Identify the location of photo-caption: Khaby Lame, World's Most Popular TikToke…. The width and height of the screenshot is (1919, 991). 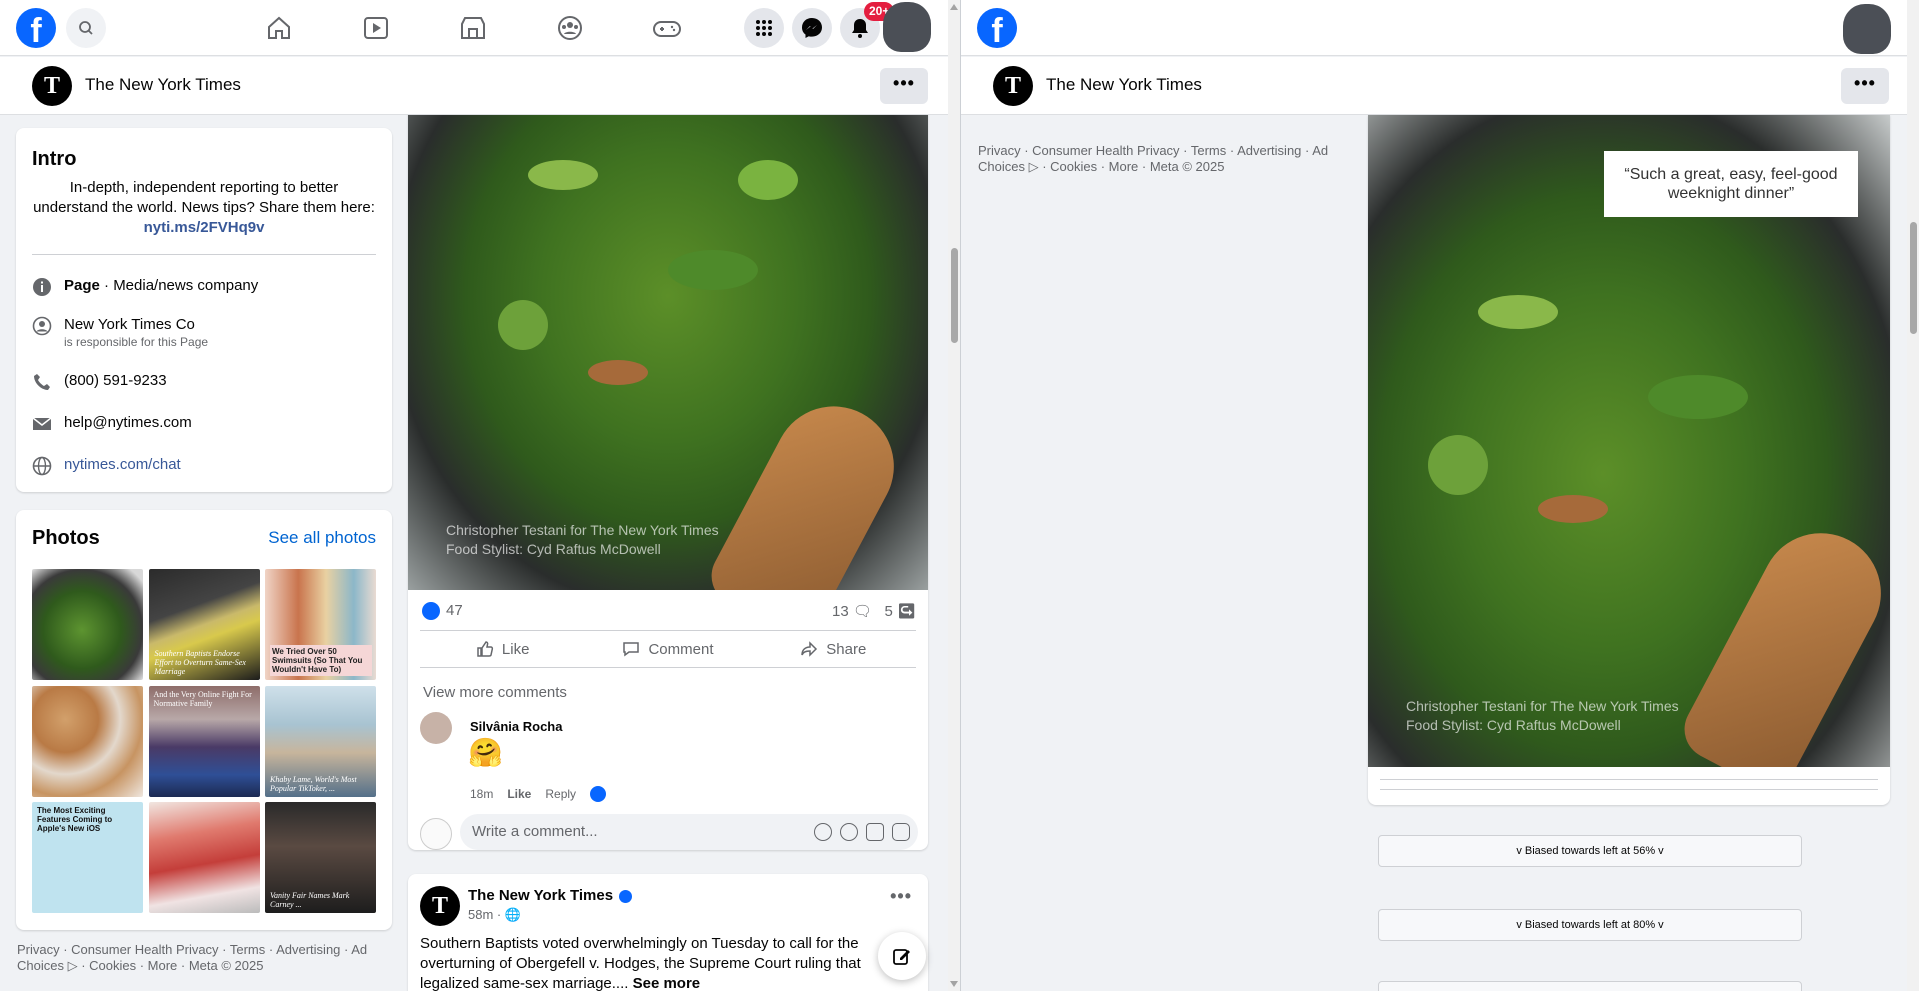
(313, 783).